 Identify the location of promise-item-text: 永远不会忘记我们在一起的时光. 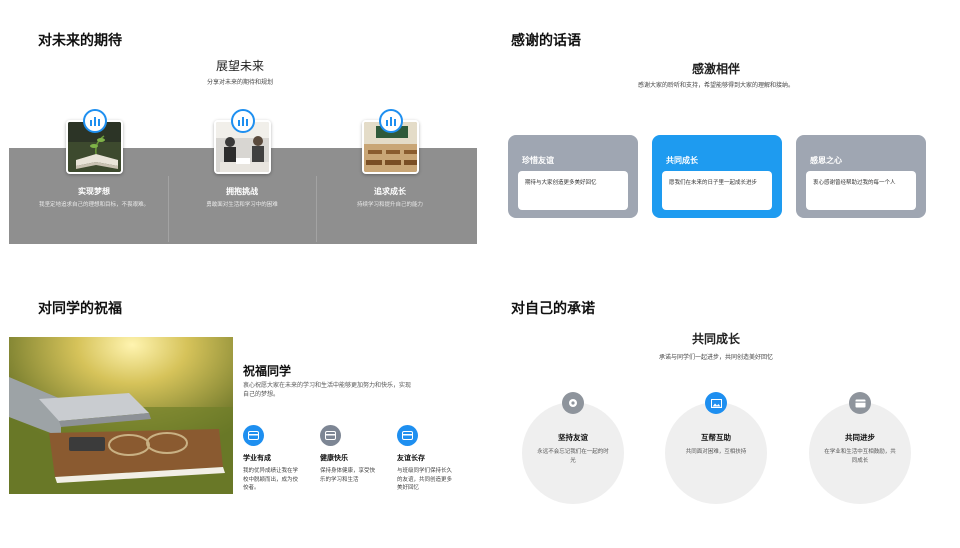
(573, 456).